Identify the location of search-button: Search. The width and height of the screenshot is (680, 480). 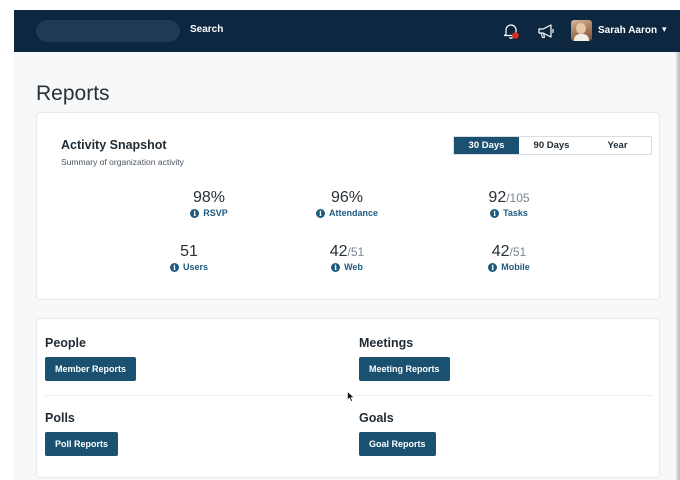
(206, 29).